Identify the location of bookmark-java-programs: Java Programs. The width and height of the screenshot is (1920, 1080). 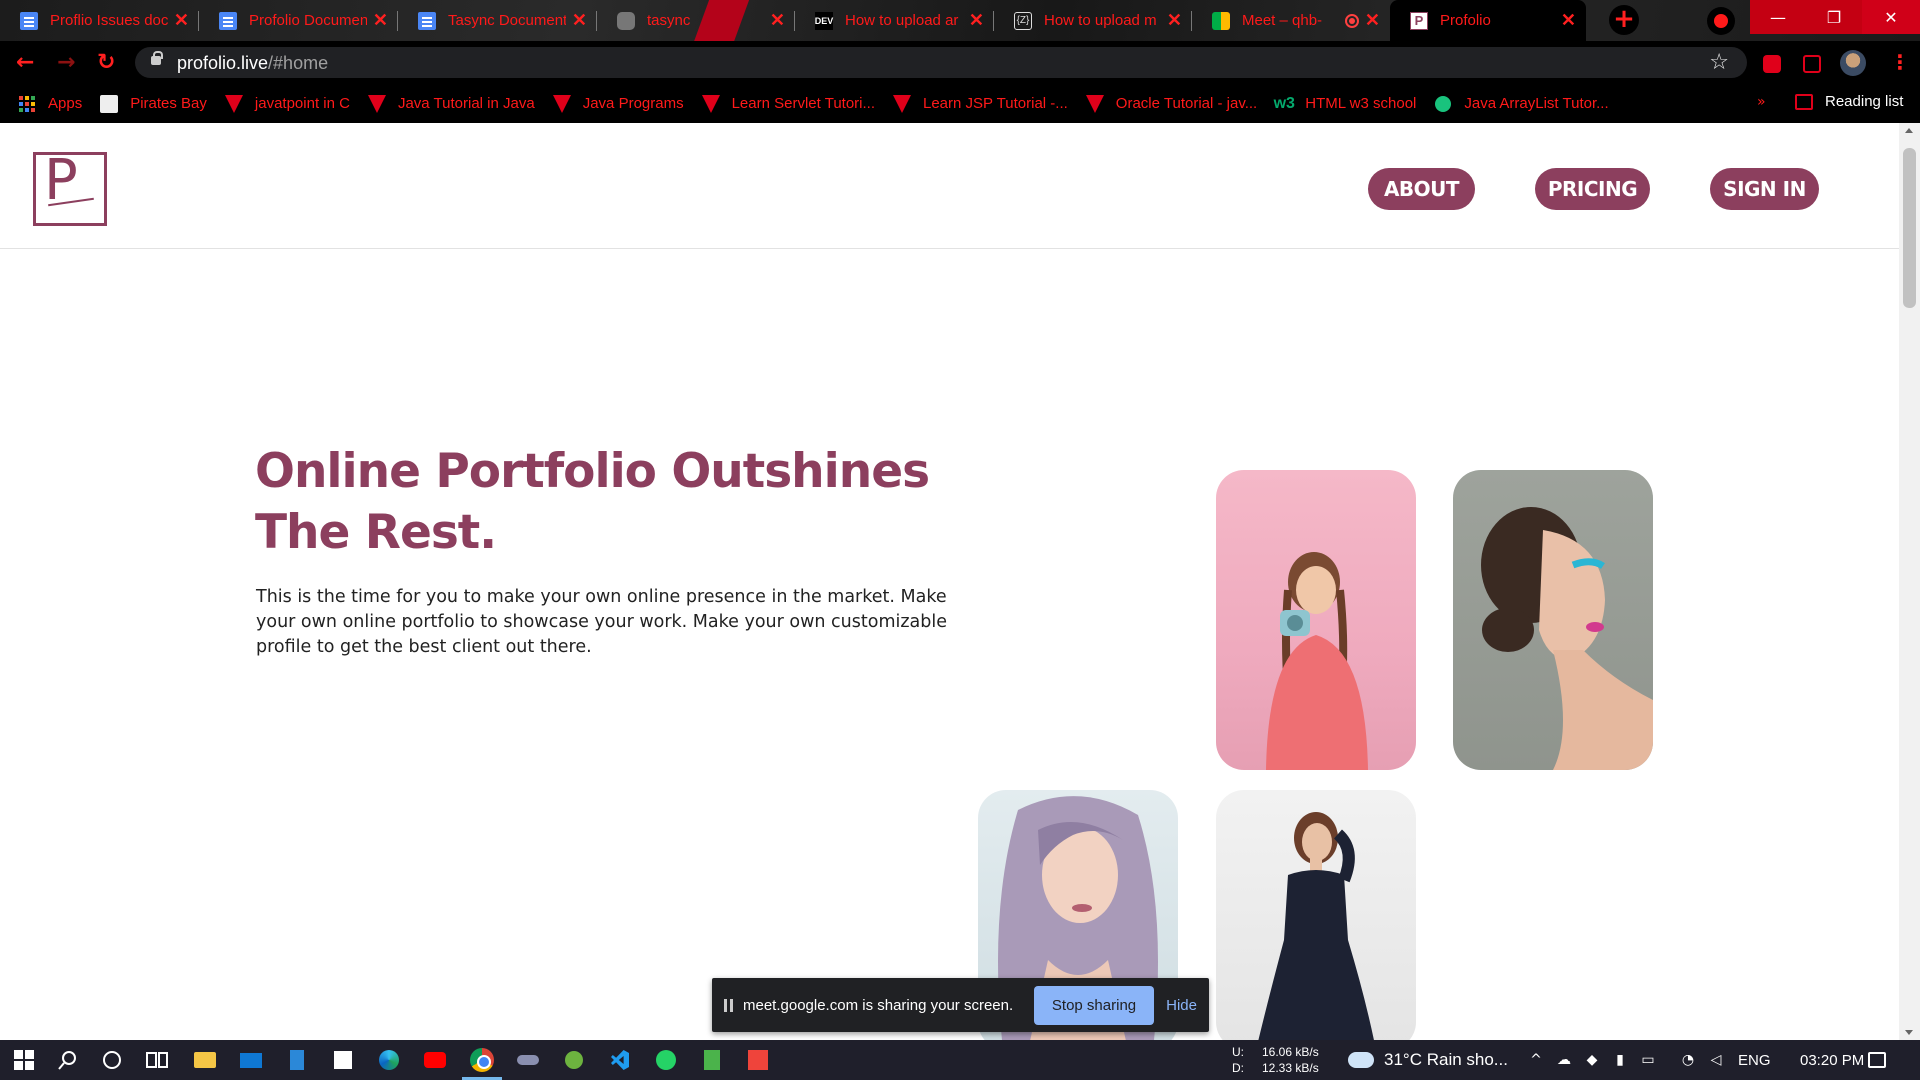
(618, 103).